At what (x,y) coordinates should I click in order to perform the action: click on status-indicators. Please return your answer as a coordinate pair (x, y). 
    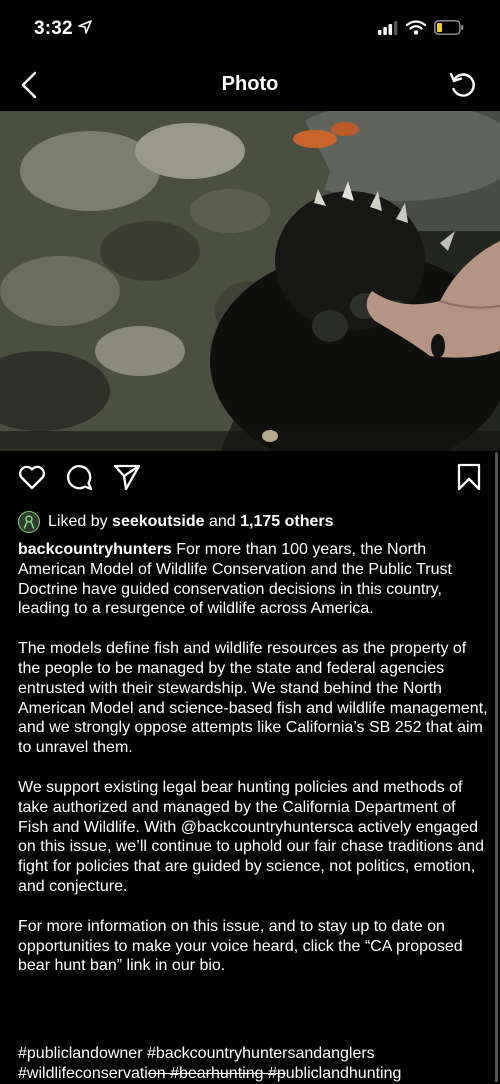
    Looking at the image, I should click on (421, 27).